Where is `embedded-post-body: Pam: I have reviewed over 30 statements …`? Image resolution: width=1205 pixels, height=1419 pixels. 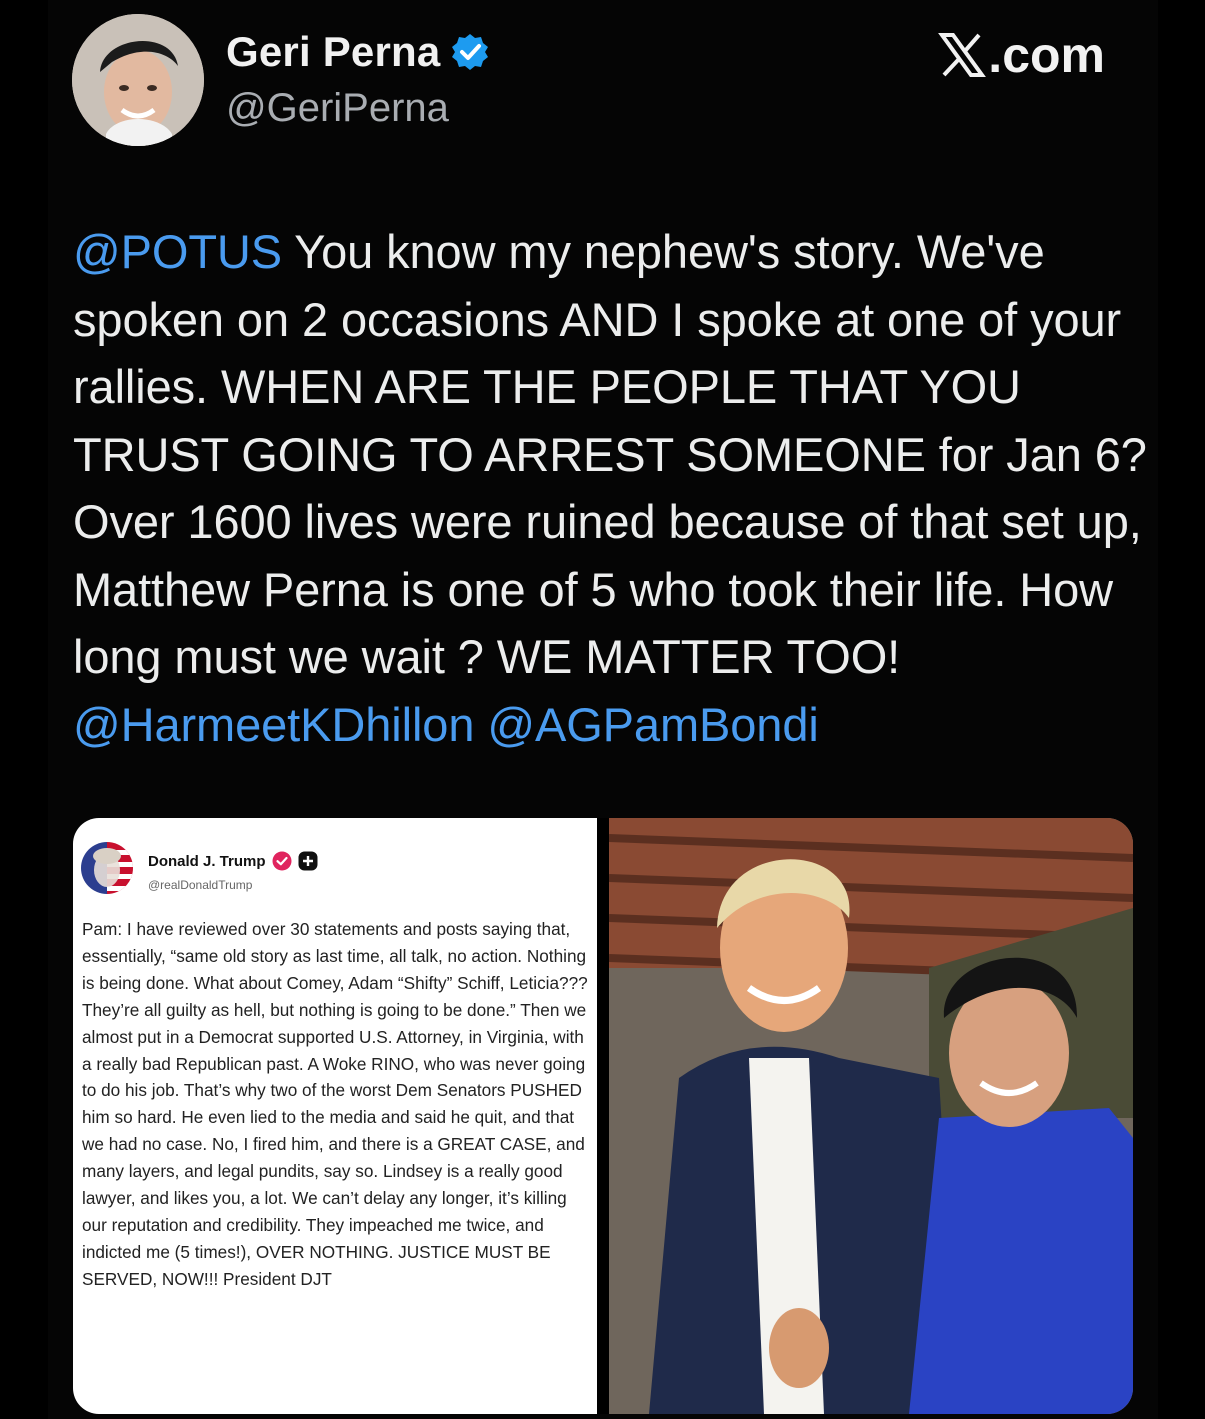 embedded-post-body: Pam: I have reviewed over 30 statements … is located at coordinates (335, 1104).